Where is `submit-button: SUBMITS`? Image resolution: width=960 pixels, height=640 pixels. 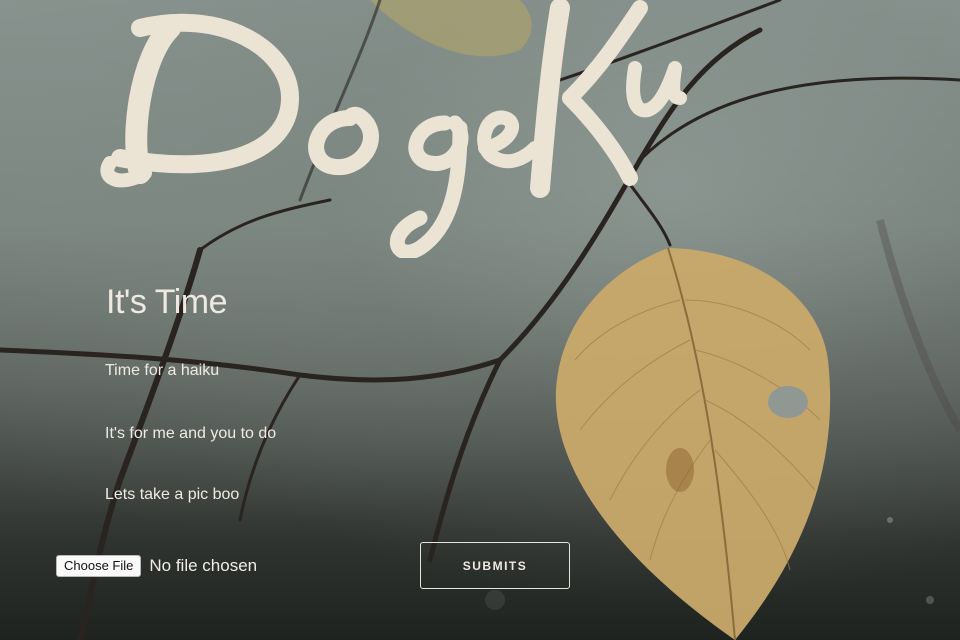
submit-button: SUBMITS is located at coordinates (495, 565).